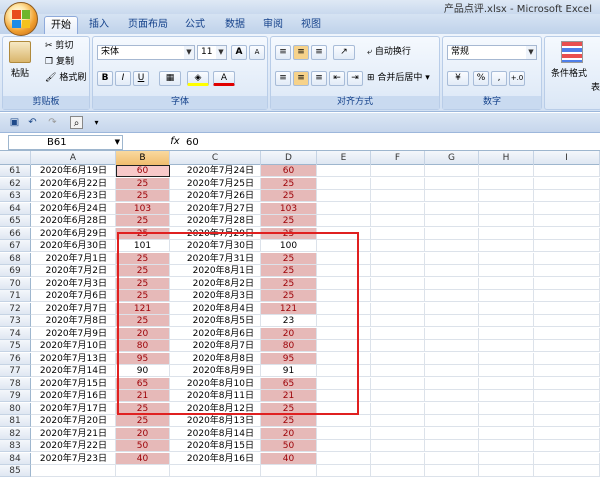  Describe the element at coordinates (59, 46) in the screenshot. I see `cut-button: ✂ 剪切` at that location.